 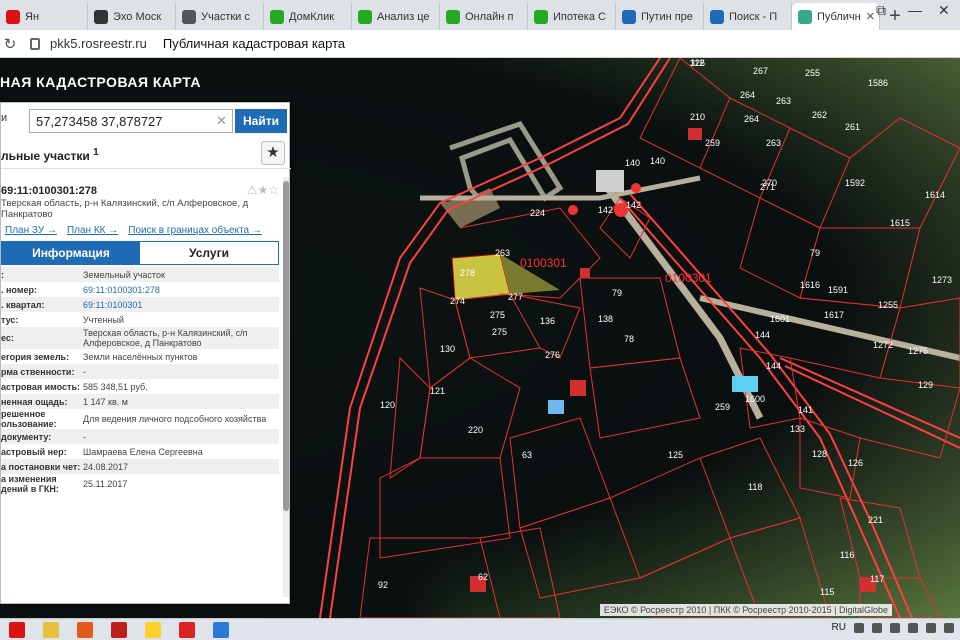 I want to click on parcel-number-label: 116, so click(x=847, y=555).